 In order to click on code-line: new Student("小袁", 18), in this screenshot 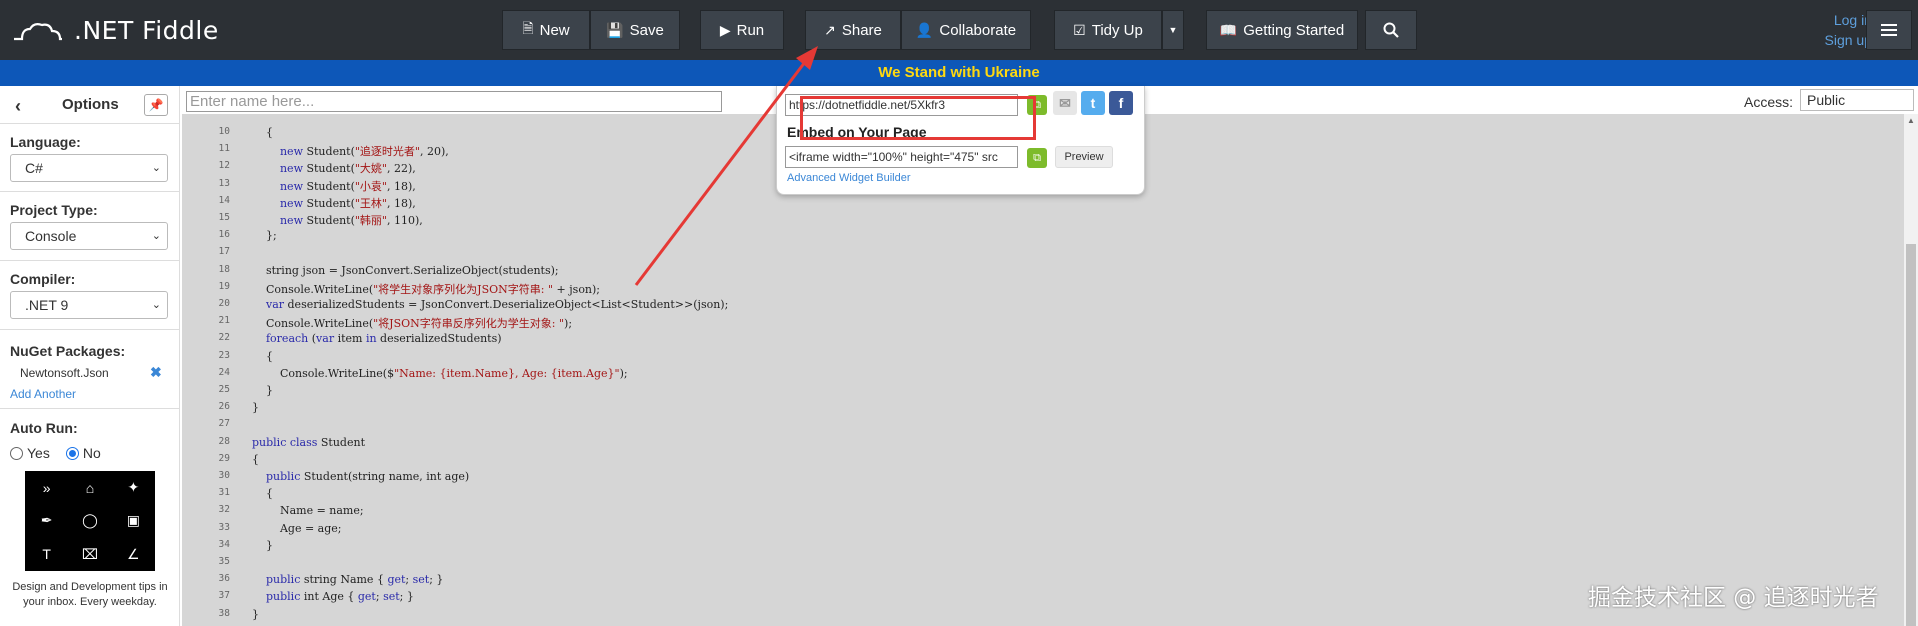, I will do `click(327, 186)`.